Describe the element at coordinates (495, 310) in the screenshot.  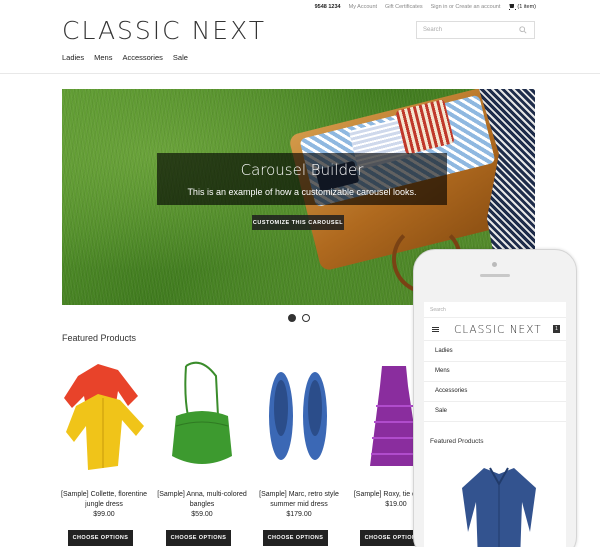
I see `mobile-search-input: Search` at that location.